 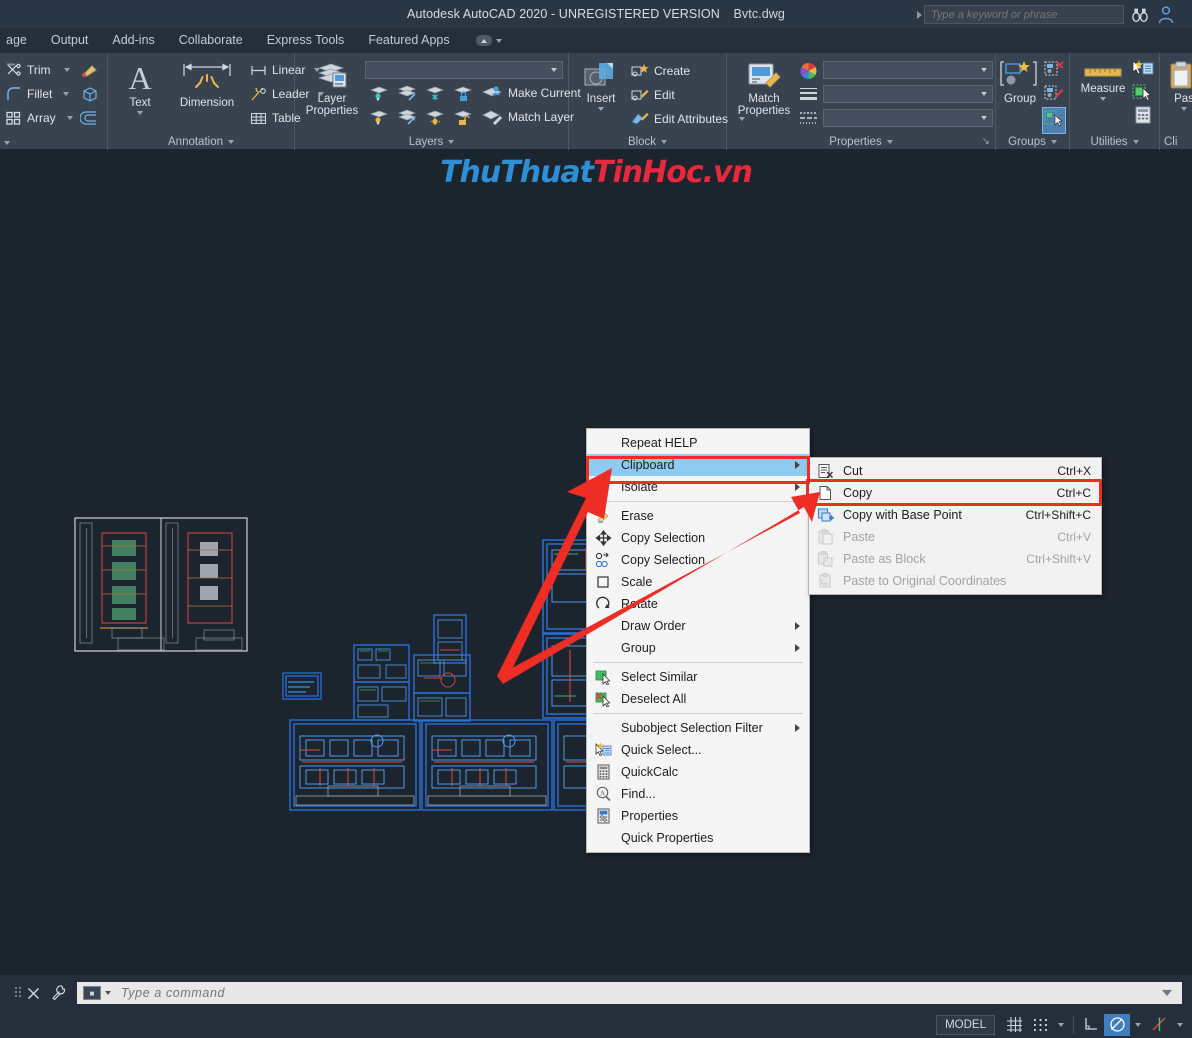 What do you see at coordinates (1143, 94) in the screenshot?
I see `select-similar-button` at bounding box center [1143, 94].